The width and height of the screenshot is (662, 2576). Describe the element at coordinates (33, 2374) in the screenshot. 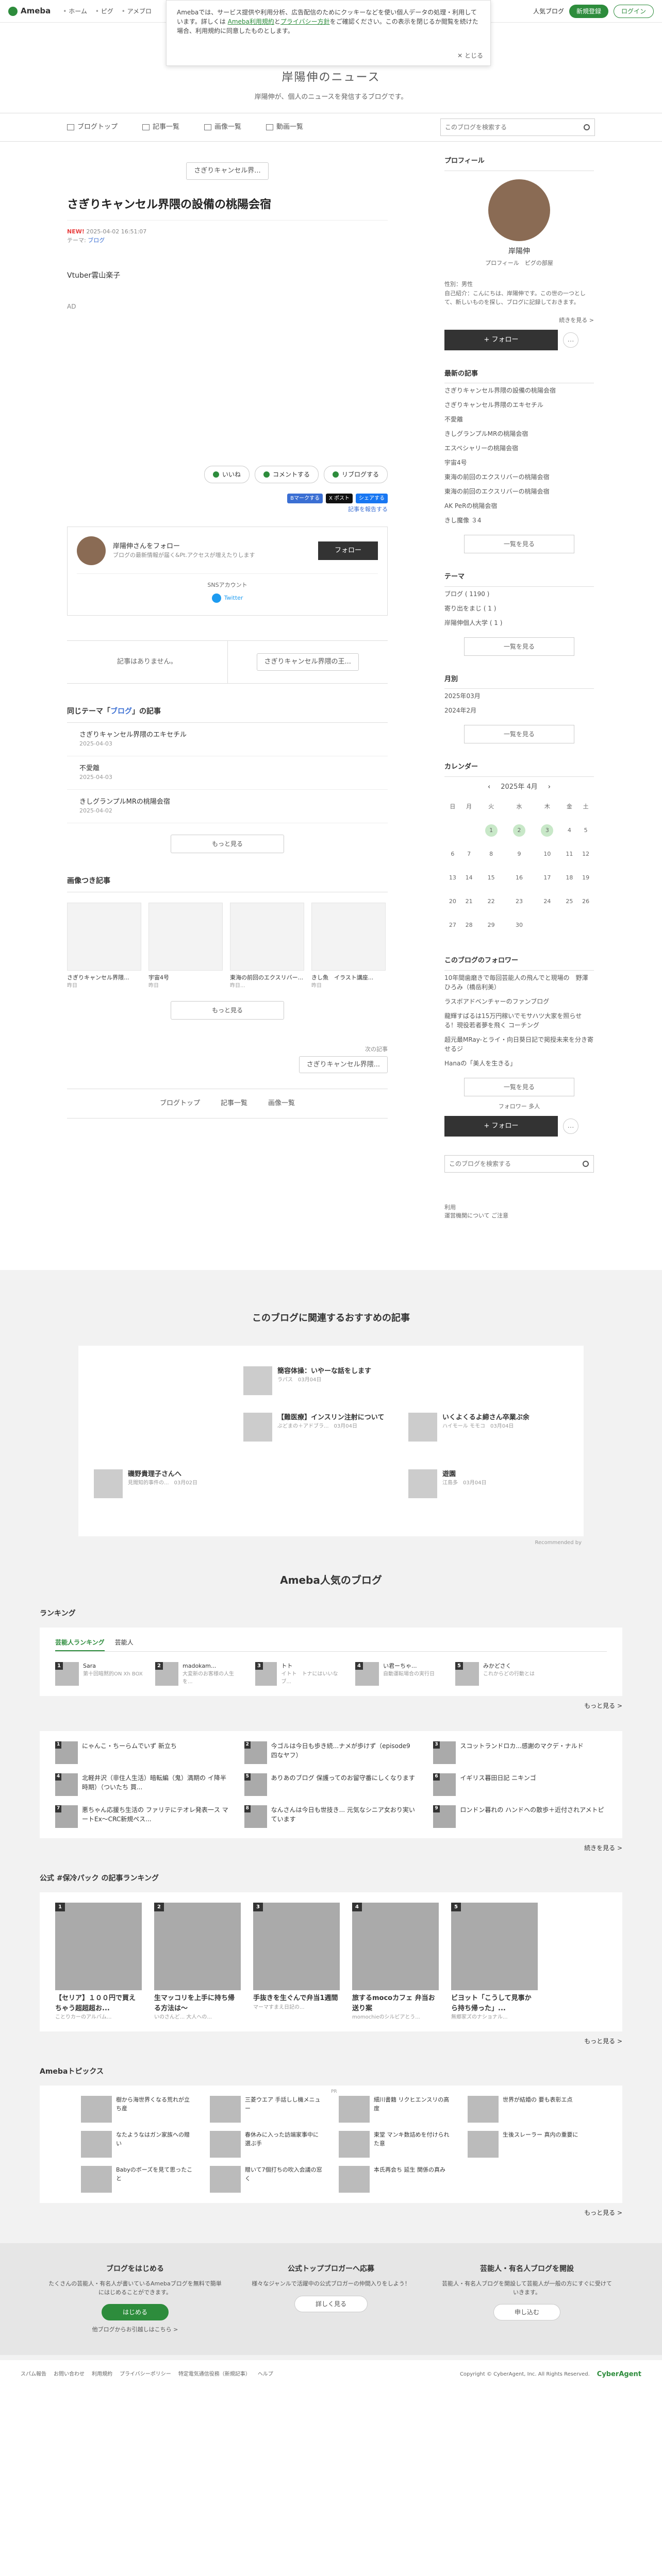

I see `footer-link: スパム報告` at that location.